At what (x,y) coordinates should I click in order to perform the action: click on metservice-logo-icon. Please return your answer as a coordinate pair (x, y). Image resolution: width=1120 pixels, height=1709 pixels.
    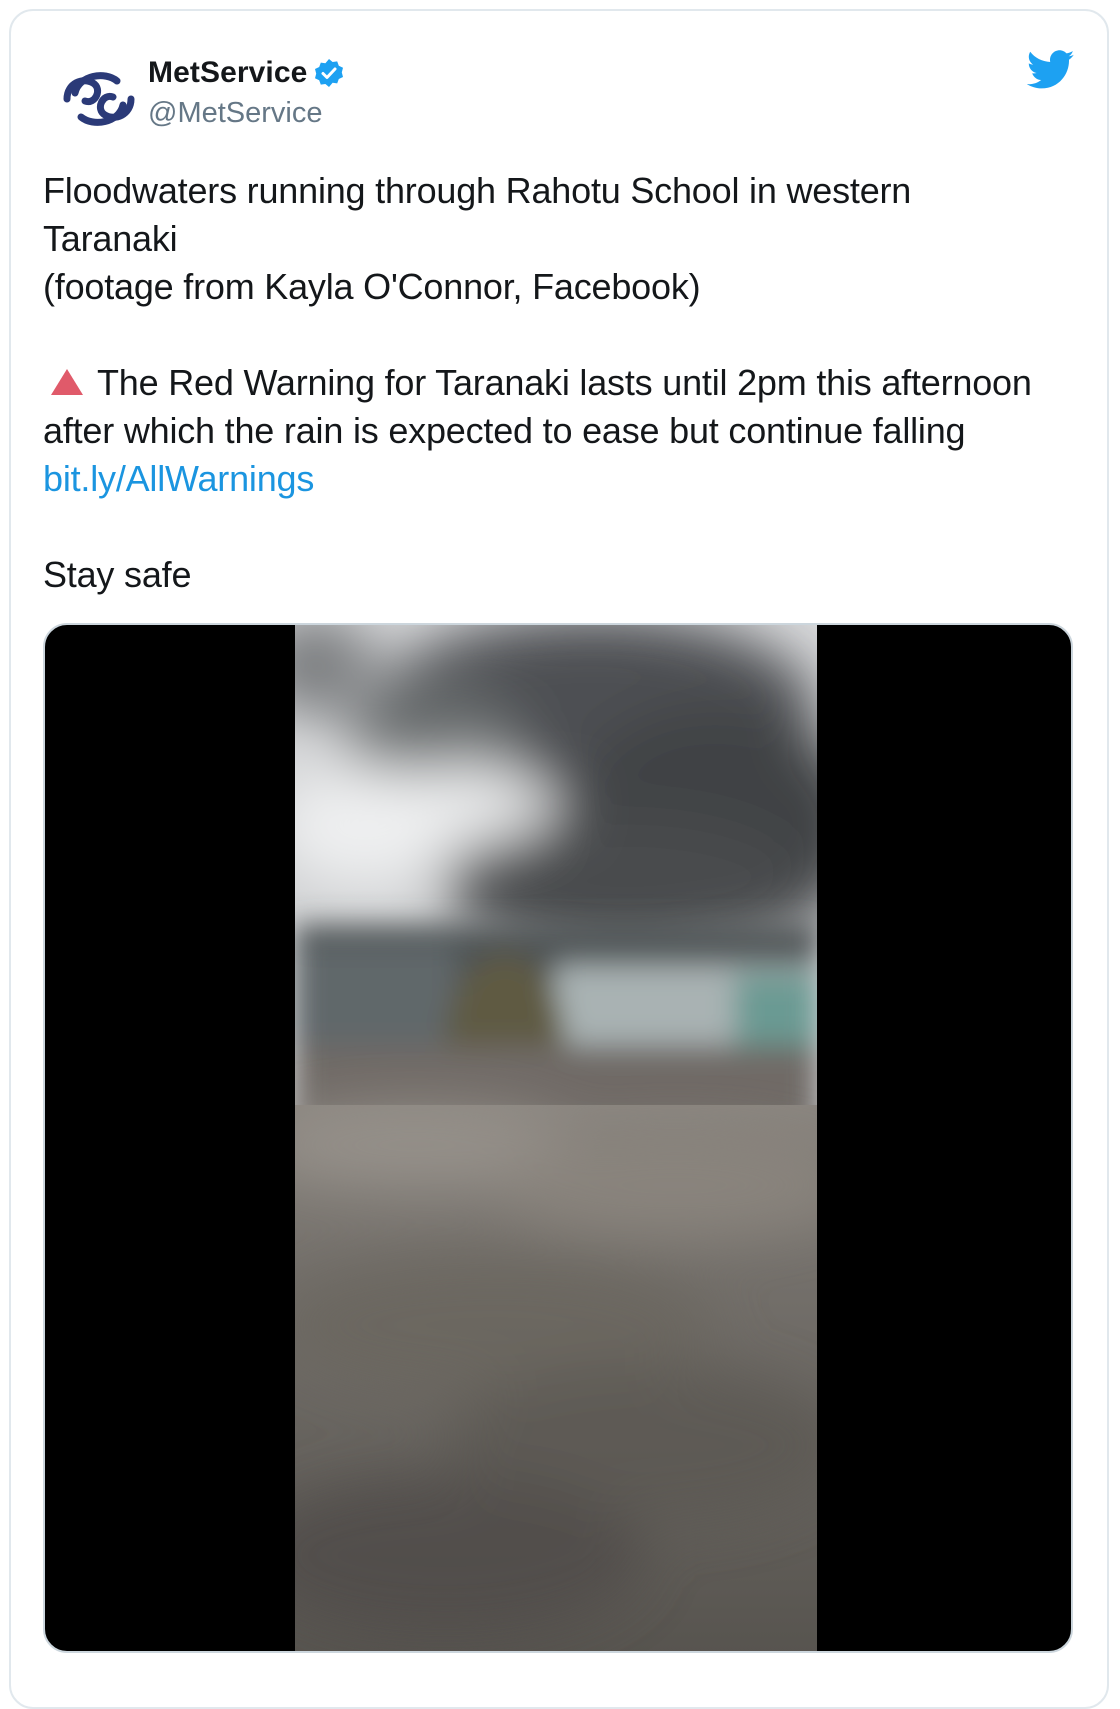
    Looking at the image, I should click on (99, 99).